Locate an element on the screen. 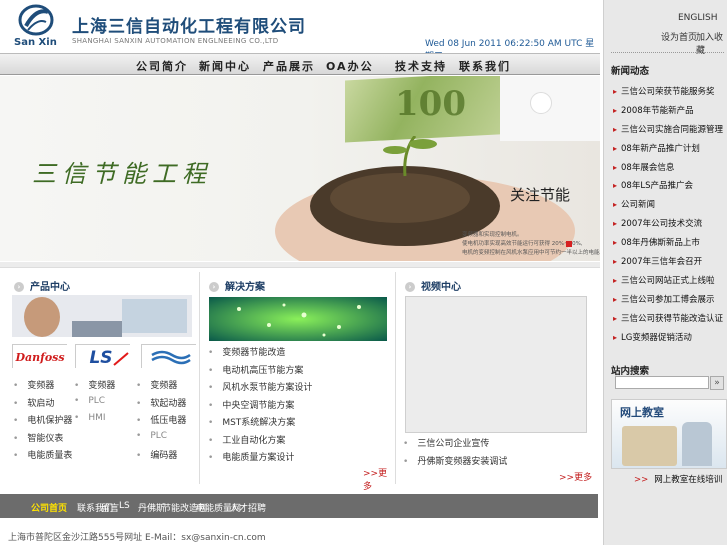  ls-logo: LS is located at coordinates (103, 356).